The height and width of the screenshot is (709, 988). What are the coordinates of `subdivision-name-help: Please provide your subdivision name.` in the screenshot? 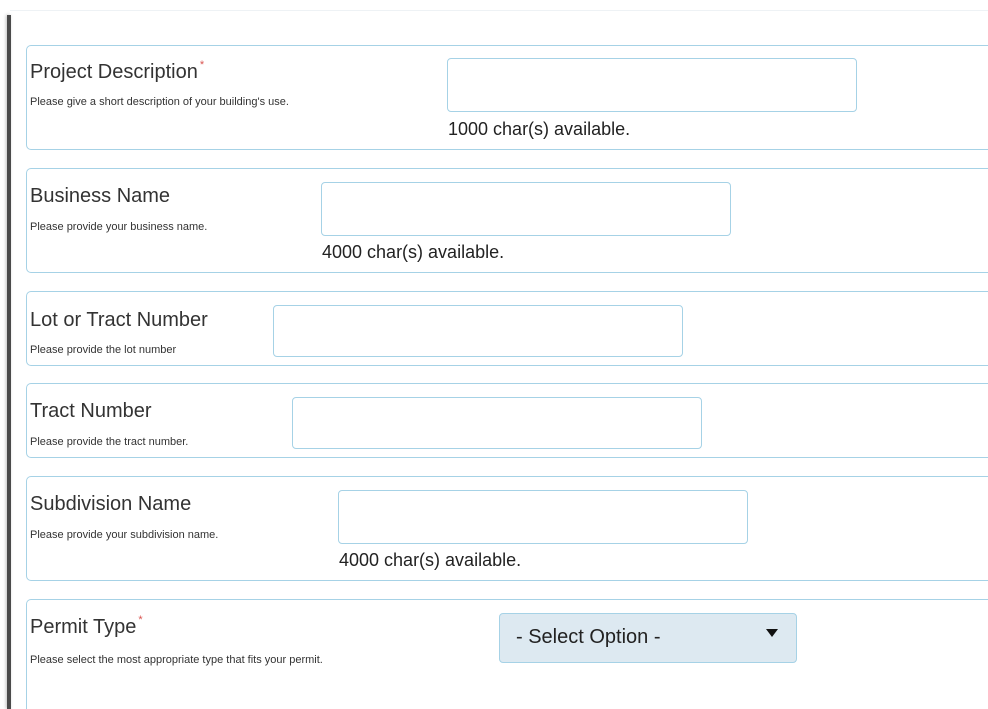 It's located at (124, 535).